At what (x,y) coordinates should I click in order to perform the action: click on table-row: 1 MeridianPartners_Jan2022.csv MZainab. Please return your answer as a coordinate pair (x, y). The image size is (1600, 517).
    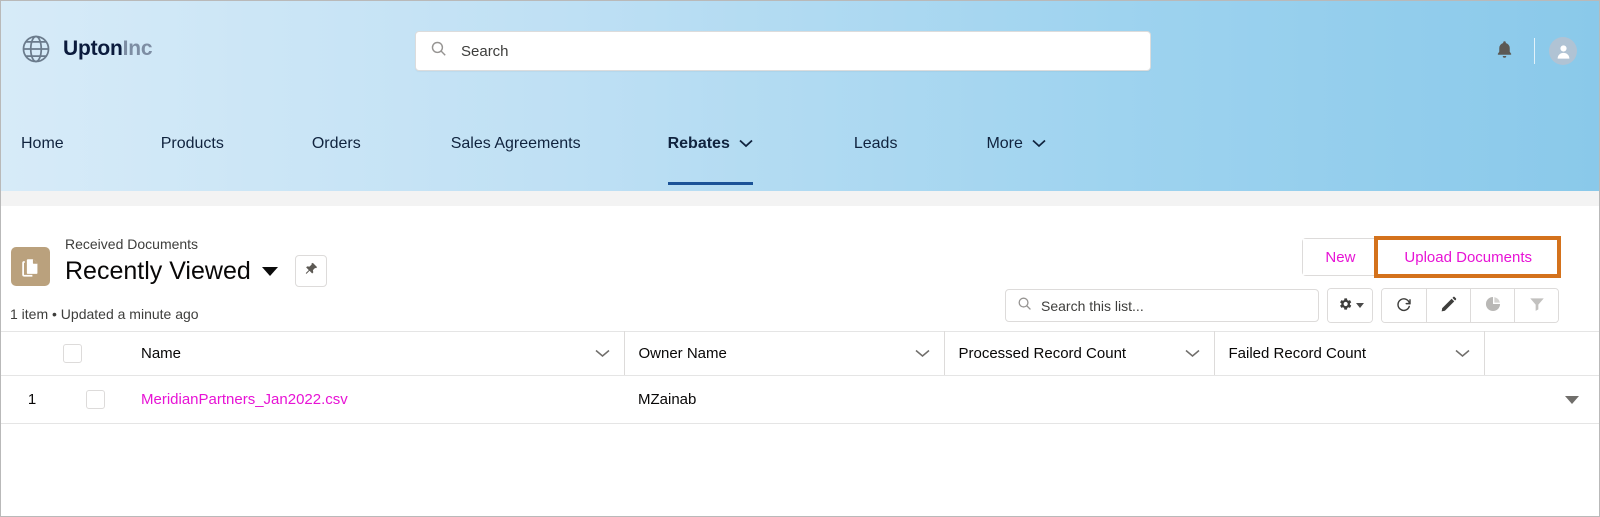
    Looking at the image, I should click on (800, 399).